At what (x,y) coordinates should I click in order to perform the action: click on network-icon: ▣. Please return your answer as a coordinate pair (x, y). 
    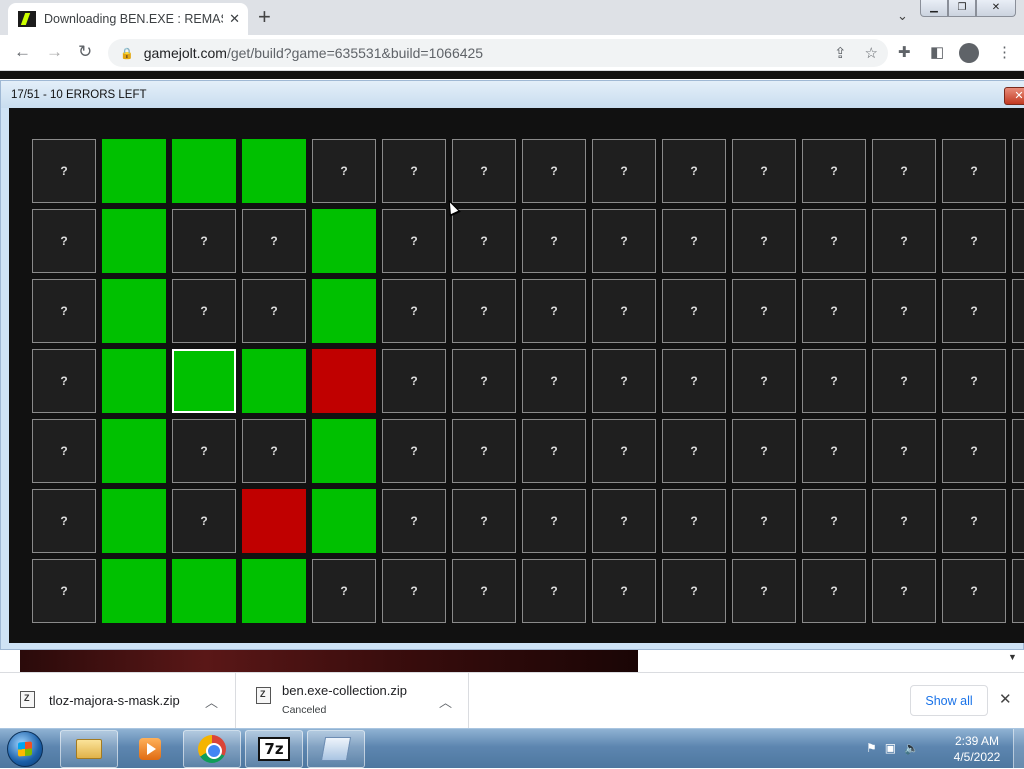
    Looking at the image, I should click on (890, 748).